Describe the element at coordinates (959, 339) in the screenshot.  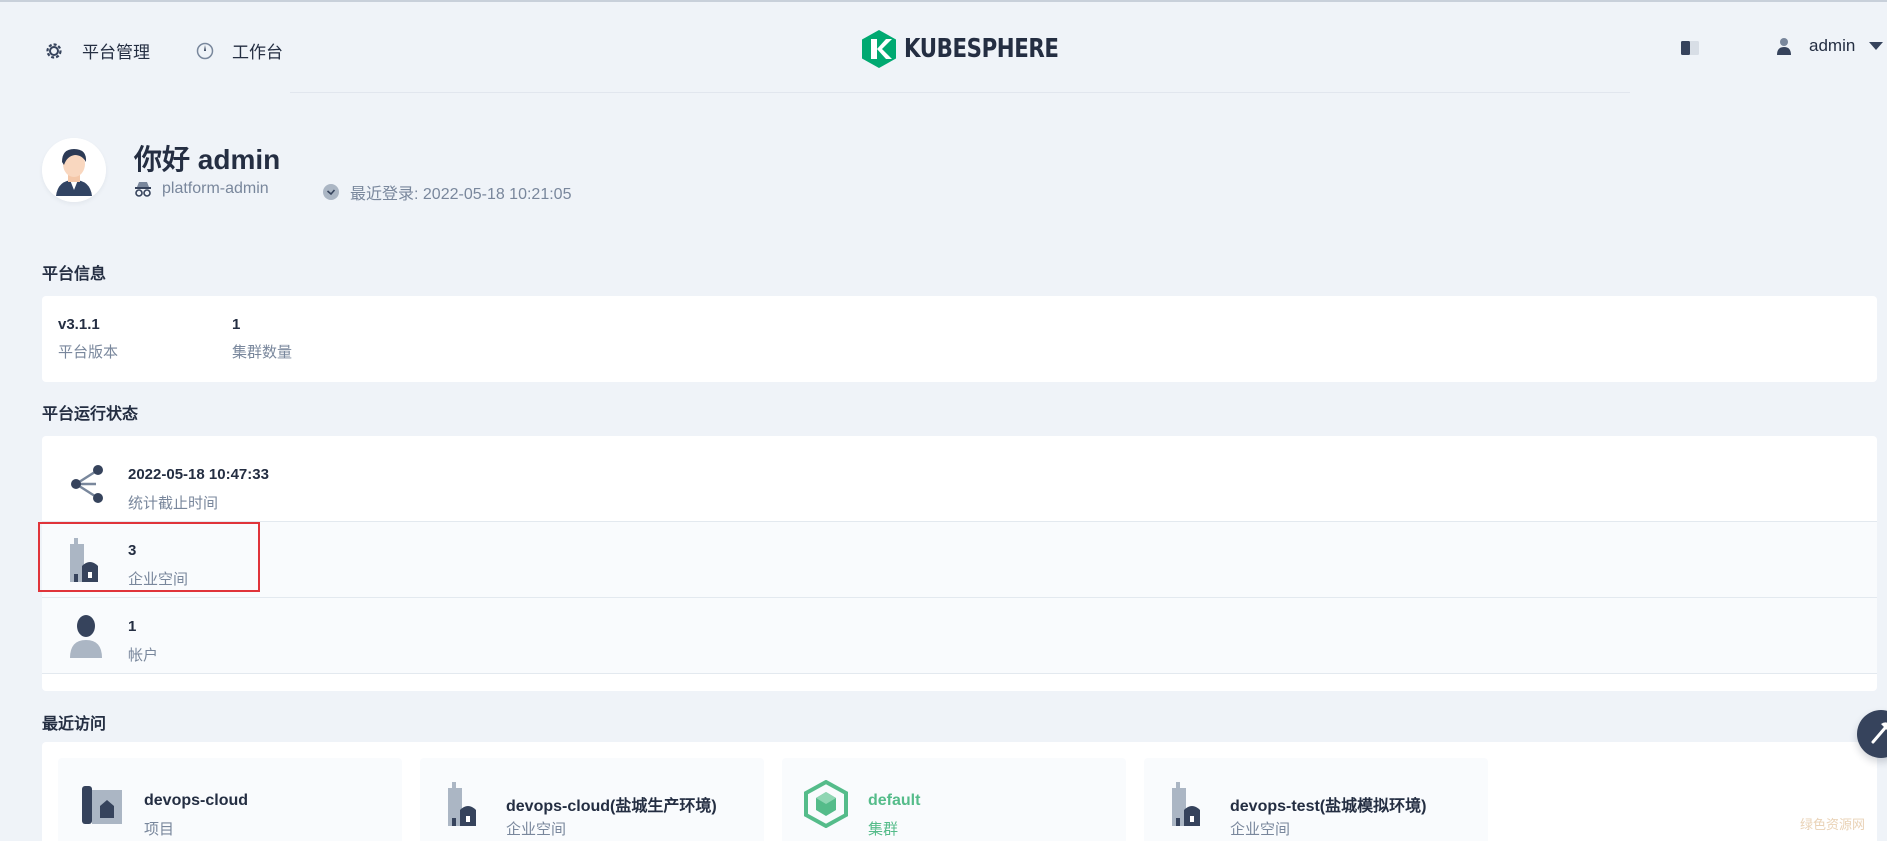
I see `platform-info-card: v3.1.1 平台版本 1 集群数量` at that location.